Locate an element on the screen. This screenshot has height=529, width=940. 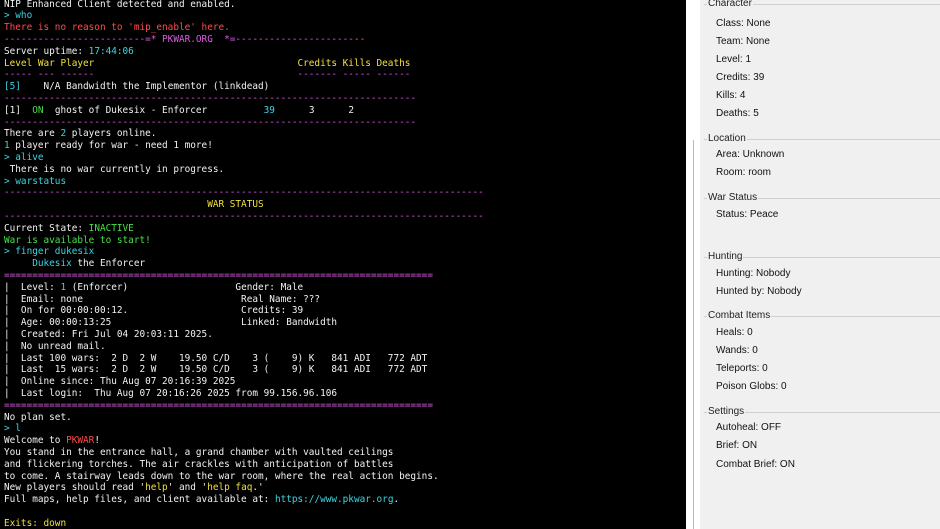
sidebar-stat: Heals: 0 is located at coordinates (734, 332).